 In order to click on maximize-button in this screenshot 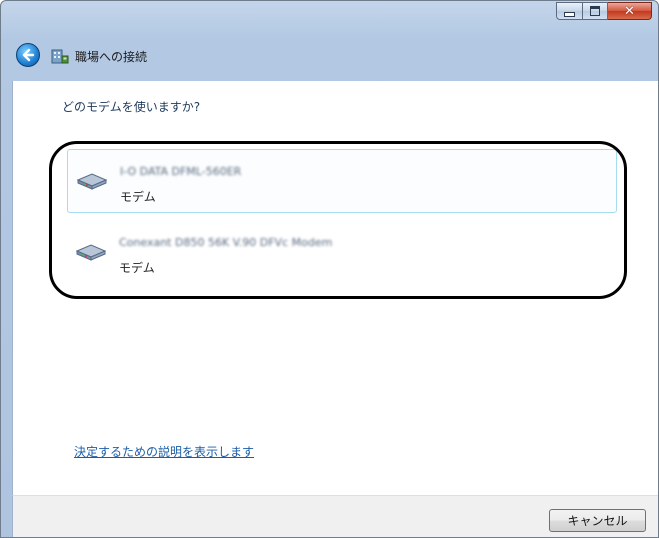, I will do `click(595, 11)`.